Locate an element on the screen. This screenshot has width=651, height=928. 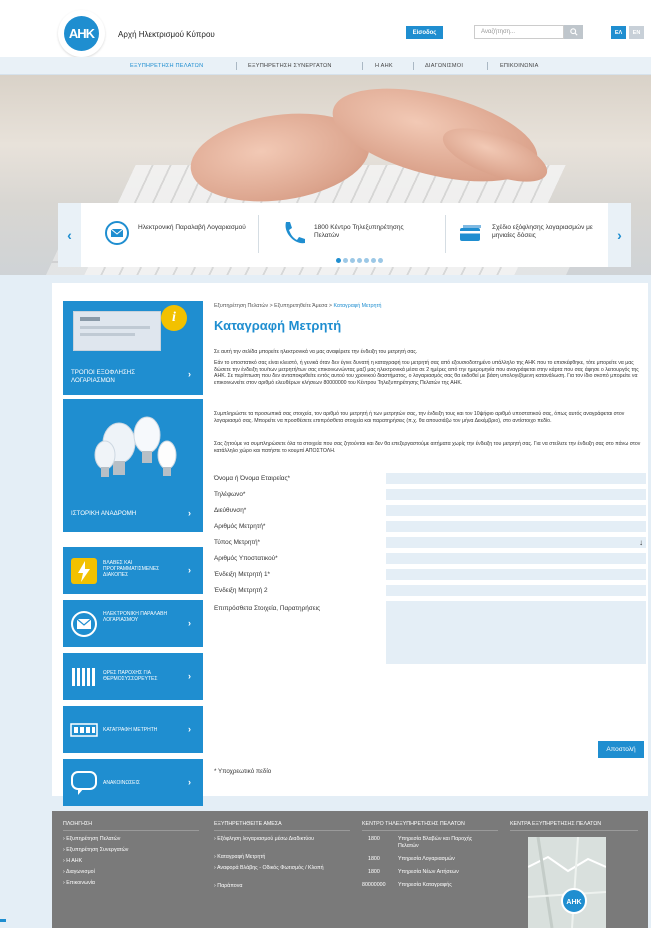
sidebar-card-history: ΙΣΤΟΡΙΚΗ ΑΝΑΔΡΟΜΗ › is located at coordinates (133, 465).